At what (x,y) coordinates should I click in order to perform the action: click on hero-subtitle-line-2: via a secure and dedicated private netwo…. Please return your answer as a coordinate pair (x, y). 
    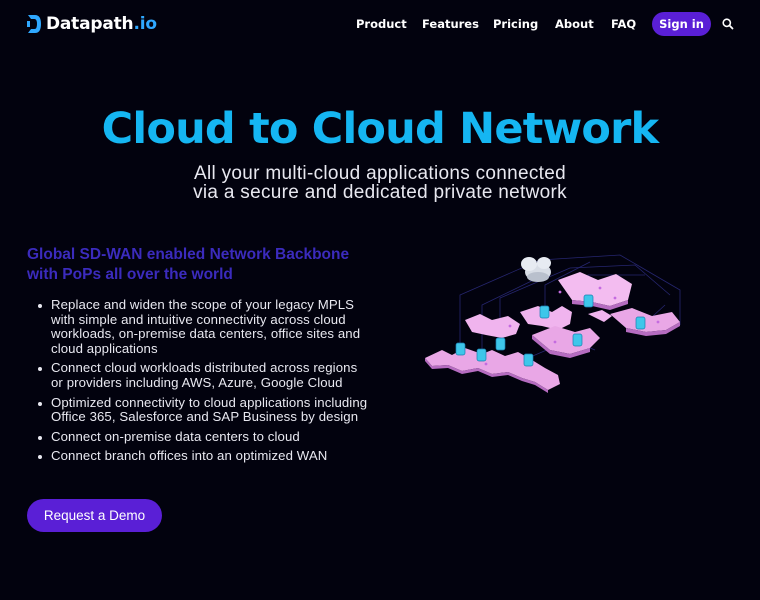
    Looking at the image, I should click on (380, 192).